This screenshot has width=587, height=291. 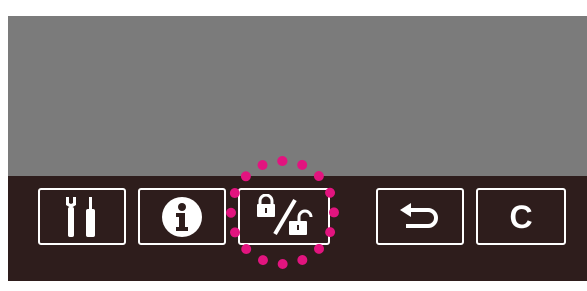 I want to click on clear-button: C, so click(x=521, y=216).